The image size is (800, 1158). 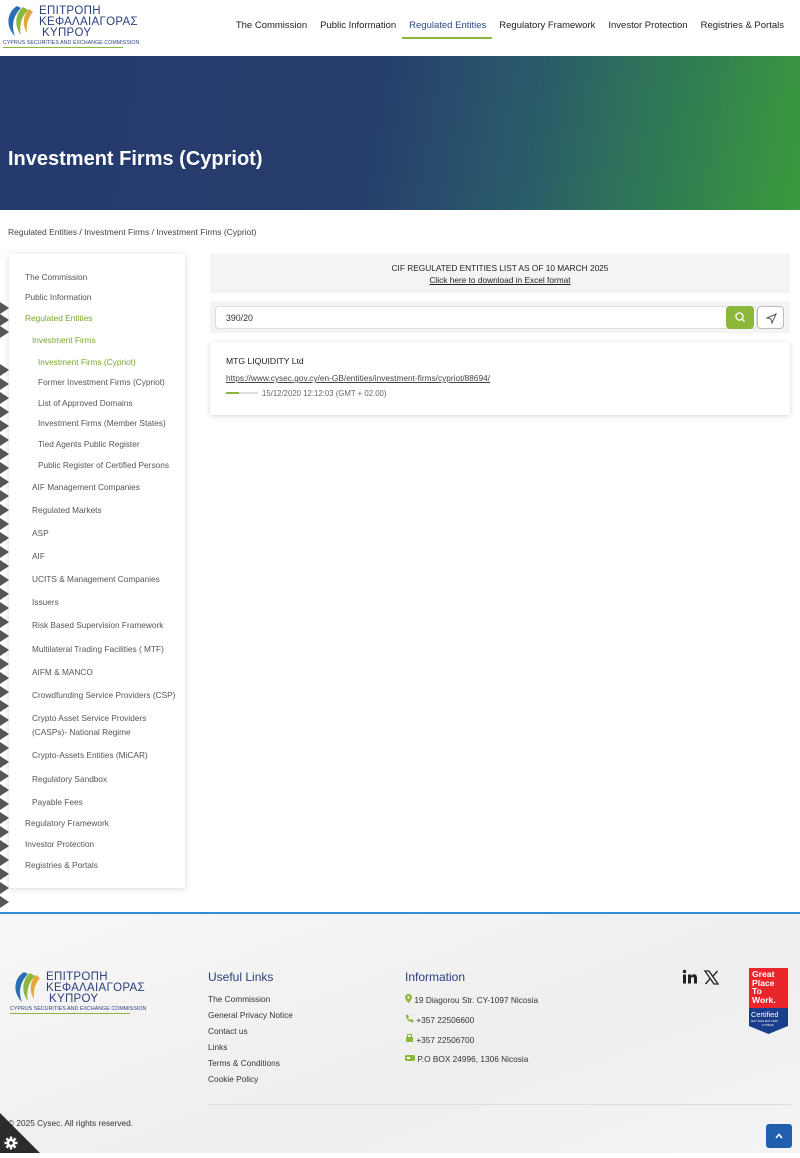 What do you see at coordinates (768, 1025) in the screenshot?
I see `badge-country: CYPRUS` at bounding box center [768, 1025].